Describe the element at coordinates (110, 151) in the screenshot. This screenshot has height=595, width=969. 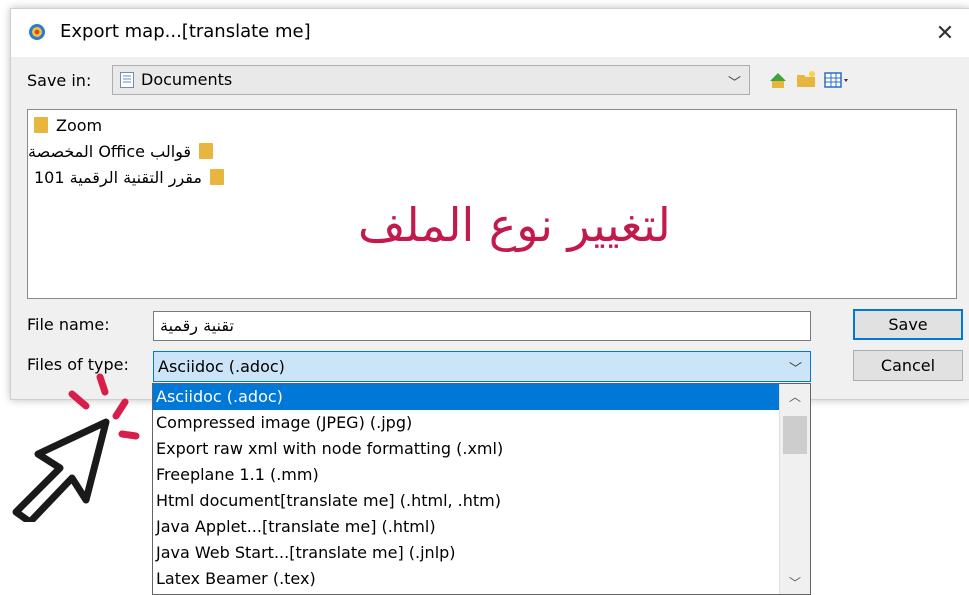
I see `file-item-label: قوالب Office المخصصة` at that location.